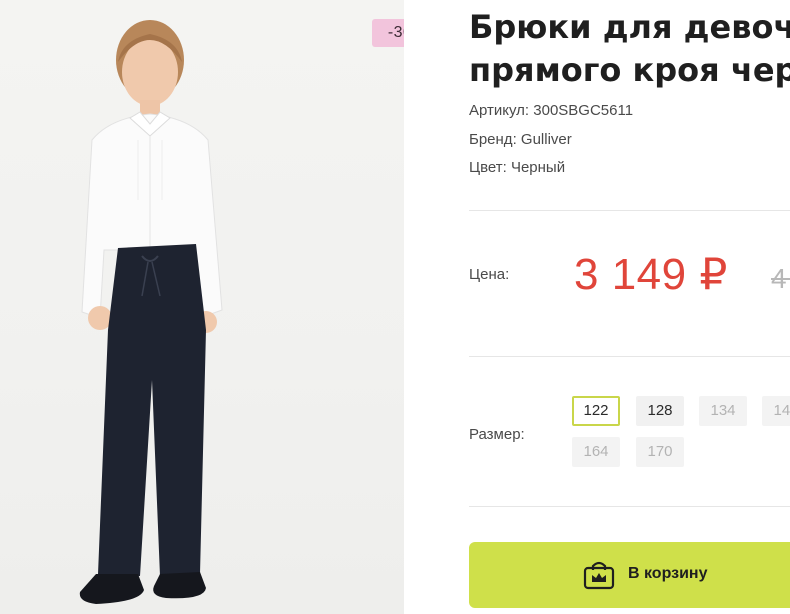 The image size is (790, 614). Describe the element at coordinates (489, 274) in the screenshot. I see `price-label: Цена:` at that location.